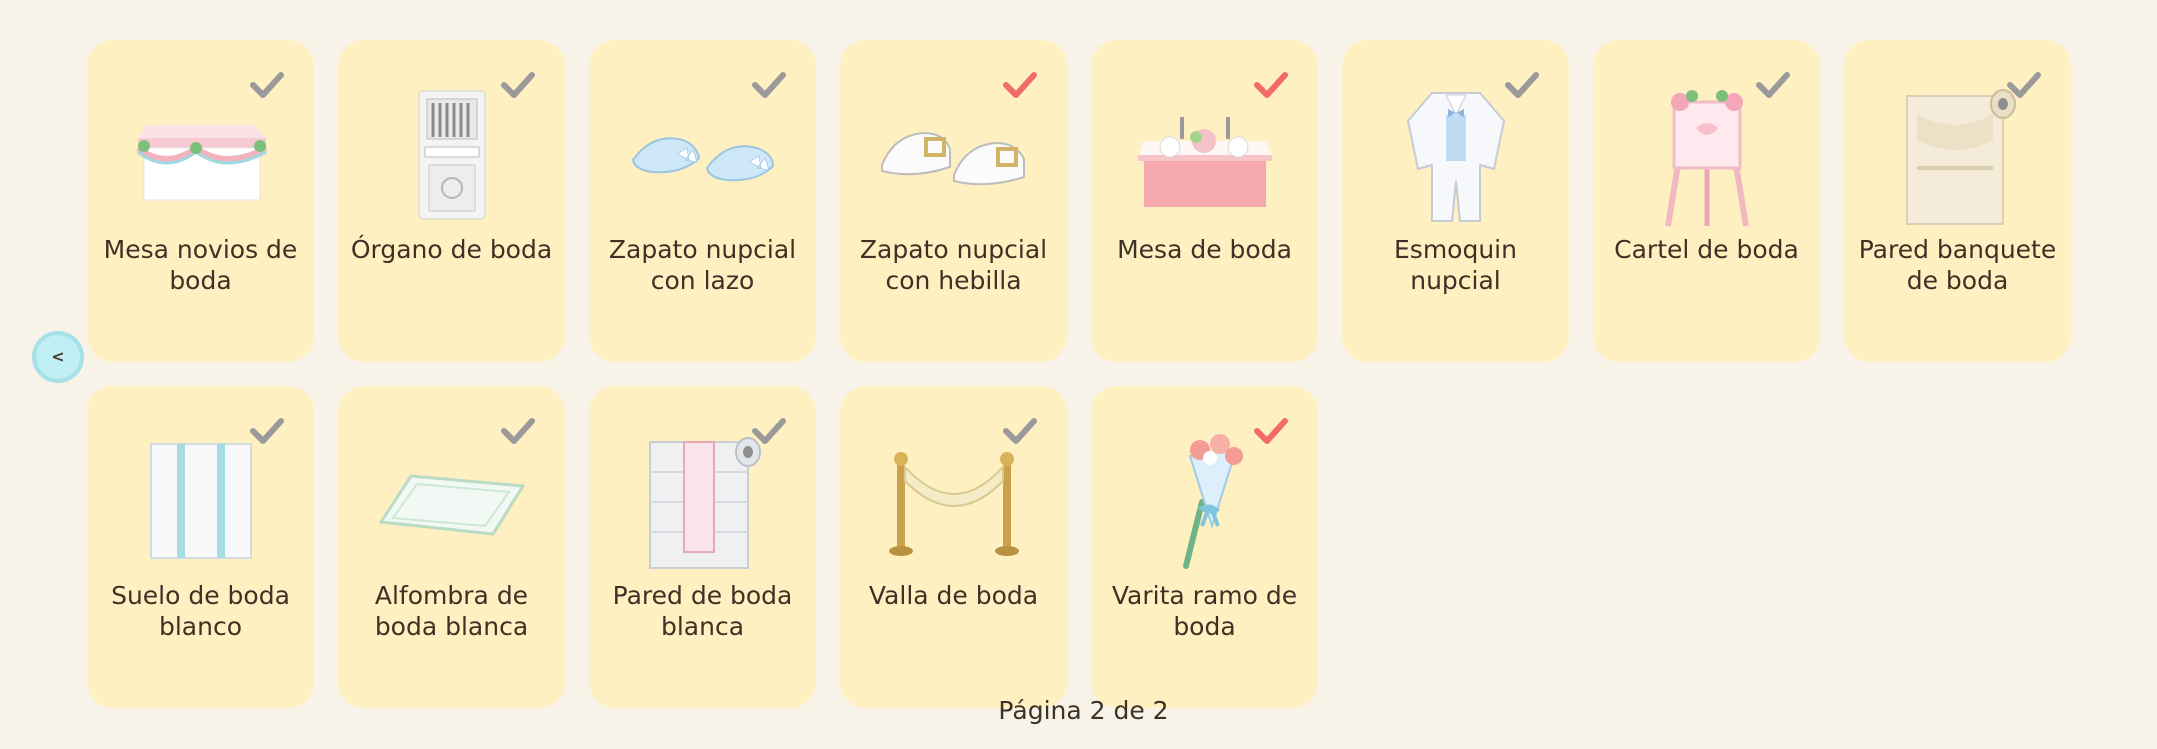 The width and height of the screenshot is (2157, 749). Describe the element at coordinates (953, 265) in the screenshot. I see `item-name: Zapato nupcial con hebilla` at that location.